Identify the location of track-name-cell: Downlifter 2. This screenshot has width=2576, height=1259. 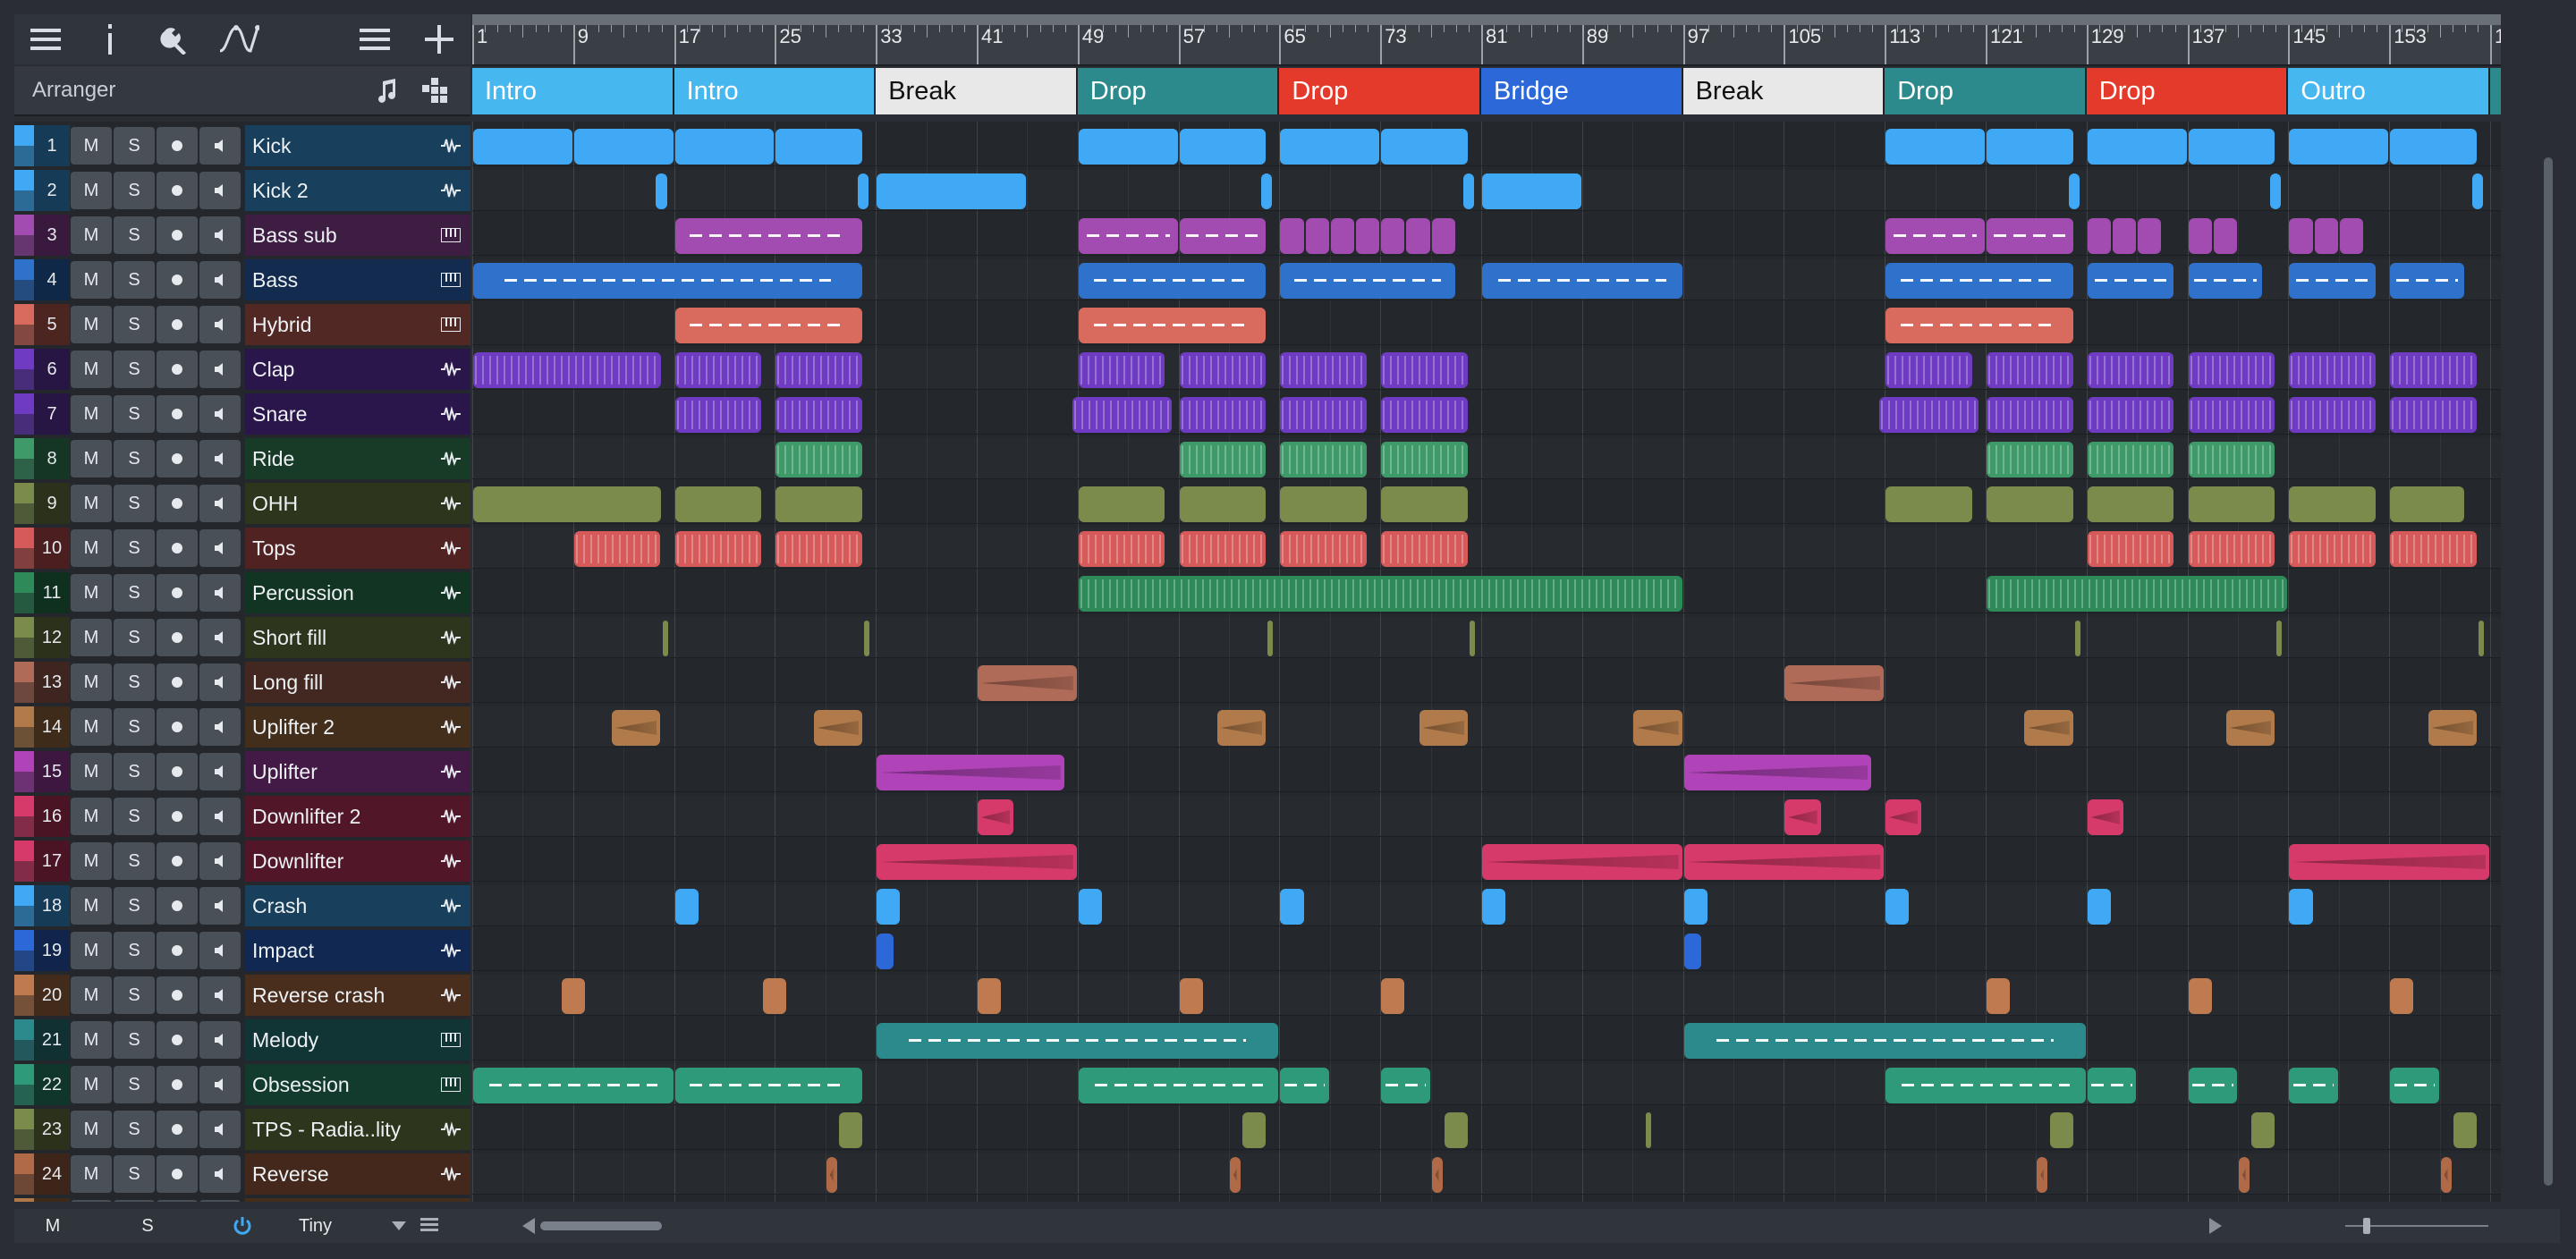
(338, 816).